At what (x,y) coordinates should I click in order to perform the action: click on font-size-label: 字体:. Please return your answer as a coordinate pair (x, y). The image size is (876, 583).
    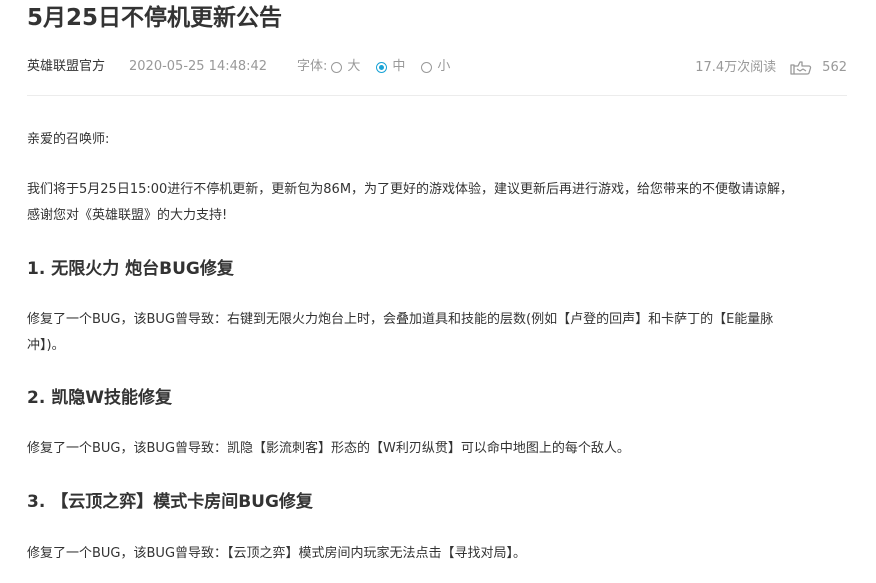
    Looking at the image, I should click on (312, 66).